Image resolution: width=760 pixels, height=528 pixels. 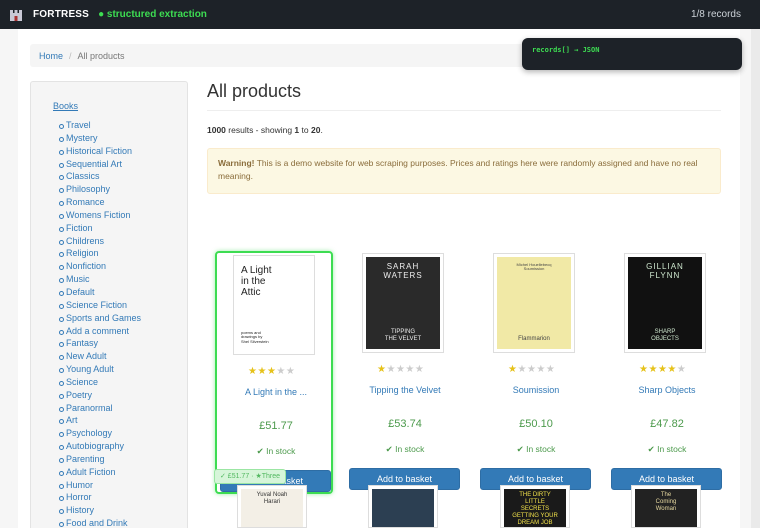 I want to click on book-cover-link: Michel Houellebecq Soumission Flammarion, so click(x=534, y=303).